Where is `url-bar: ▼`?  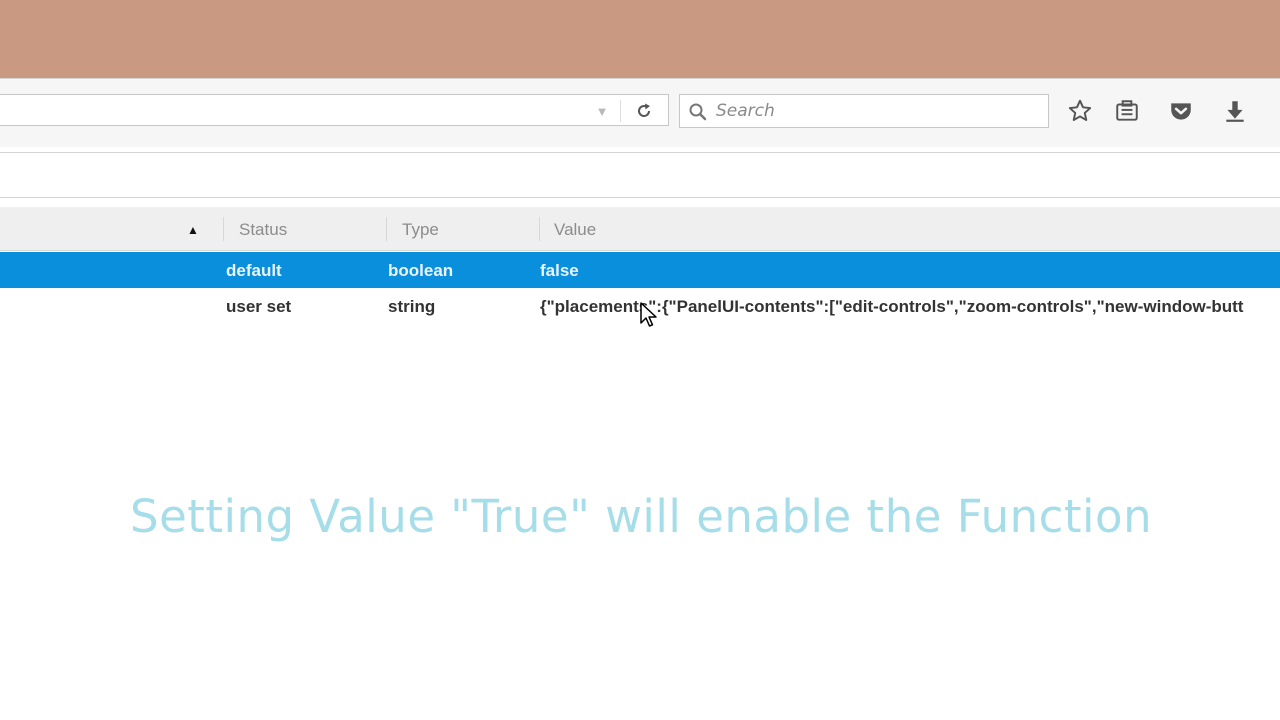 url-bar: ▼ is located at coordinates (334, 110).